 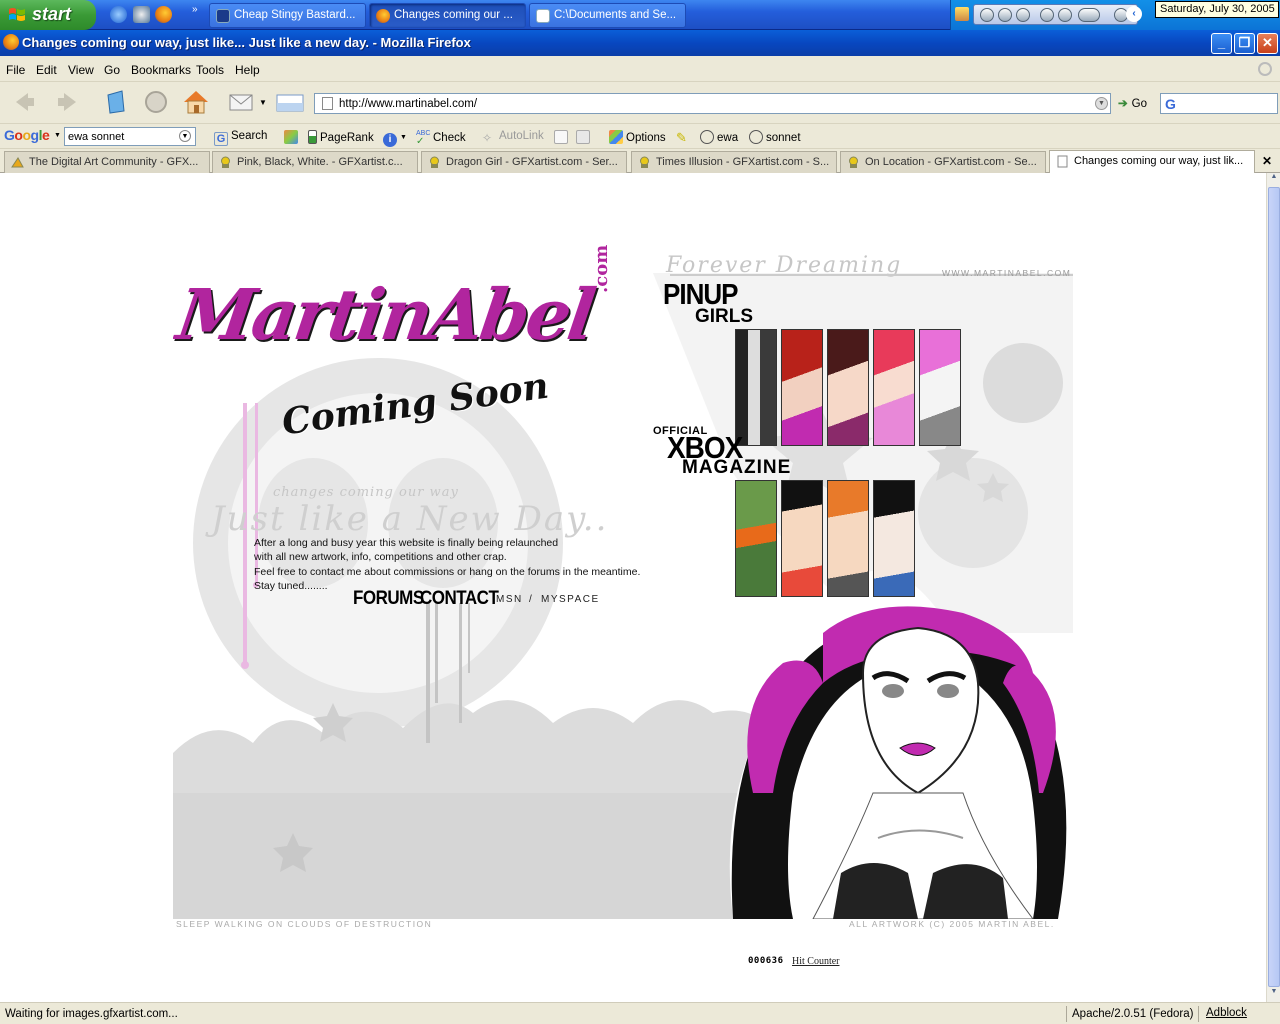 What do you see at coordinates (48, 15) in the screenshot?
I see `start-button: start` at bounding box center [48, 15].